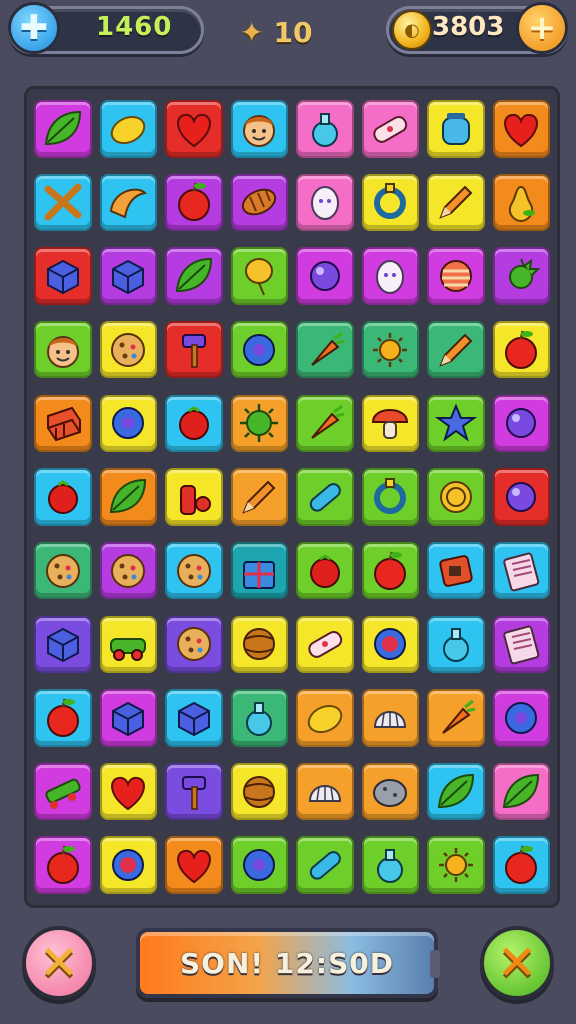 The width and height of the screenshot is (576, 1024). I want to click on moves-counter: ✦ 10, so click(276, 32).